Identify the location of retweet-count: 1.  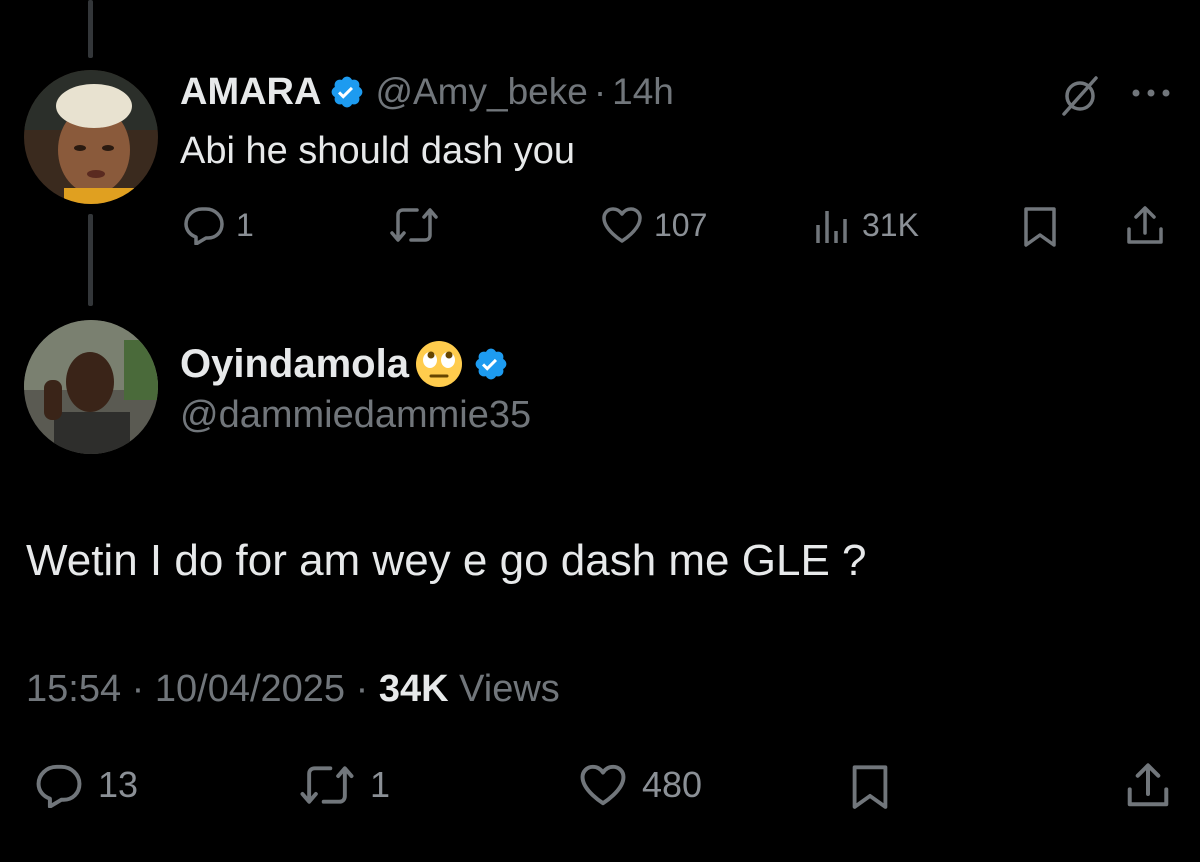
(380, 784).